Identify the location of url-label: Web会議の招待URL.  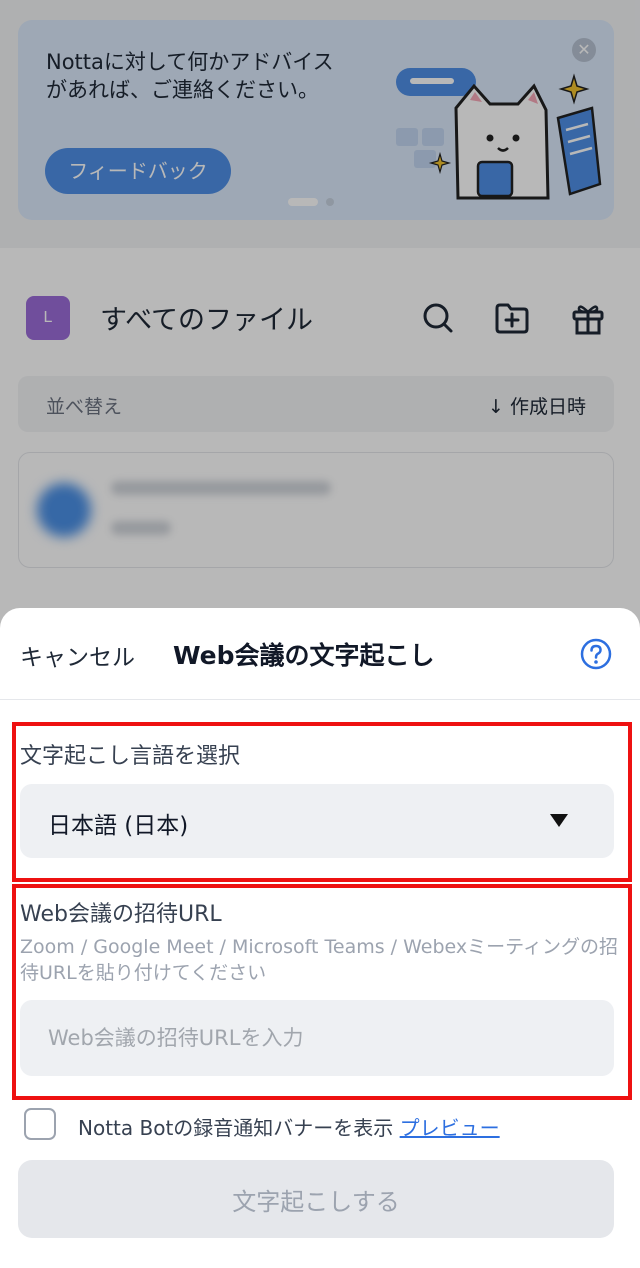
(121, 914).